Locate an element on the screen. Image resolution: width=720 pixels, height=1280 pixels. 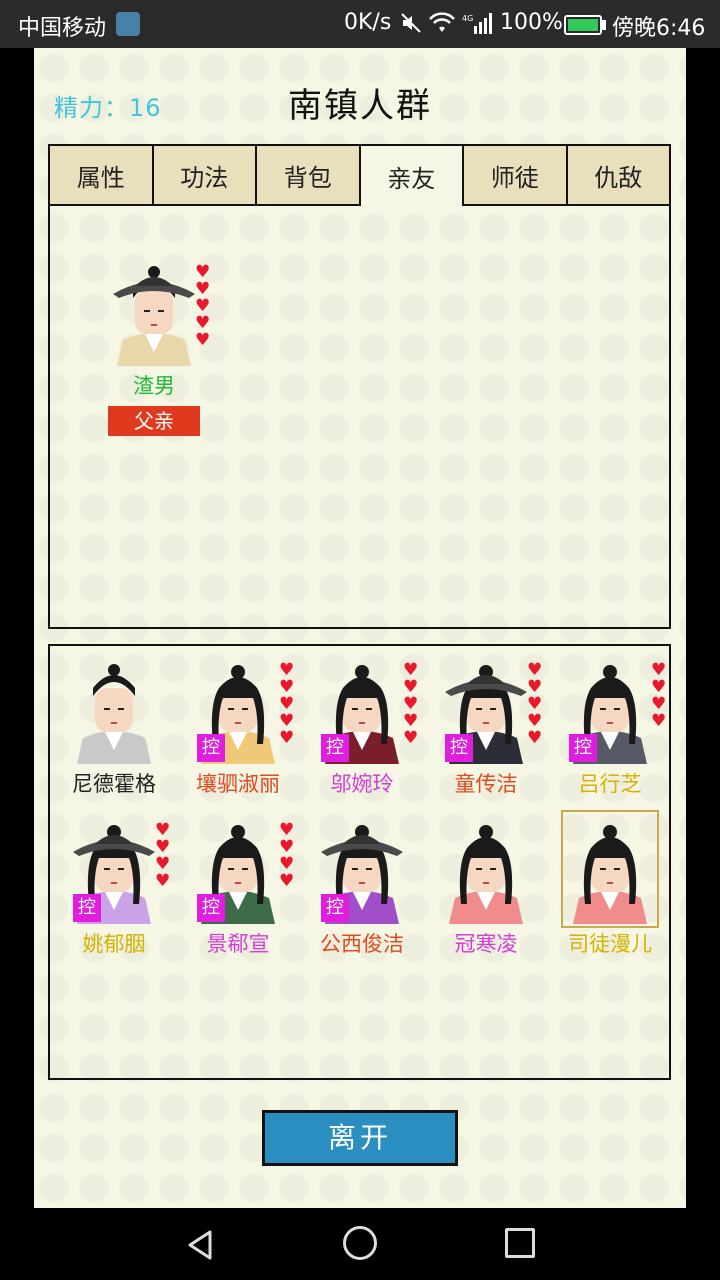
crowd-character-card: ♥ ♥ ♥ ♥ ♥ 控壤驷淑丽 is located at coordinates (238, 726).